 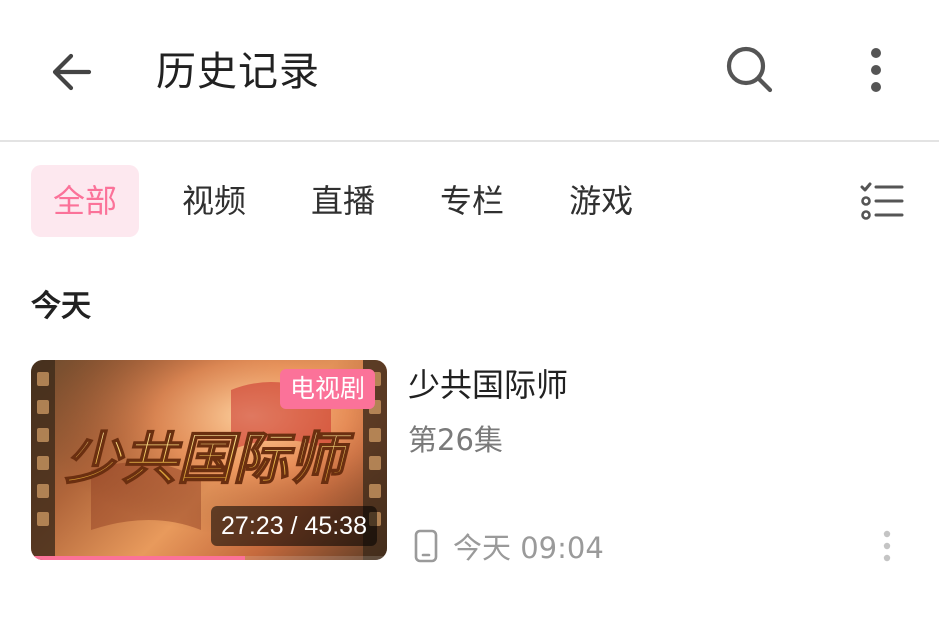 I want to click on tab-live: 直播, so click(x=343, y=201).